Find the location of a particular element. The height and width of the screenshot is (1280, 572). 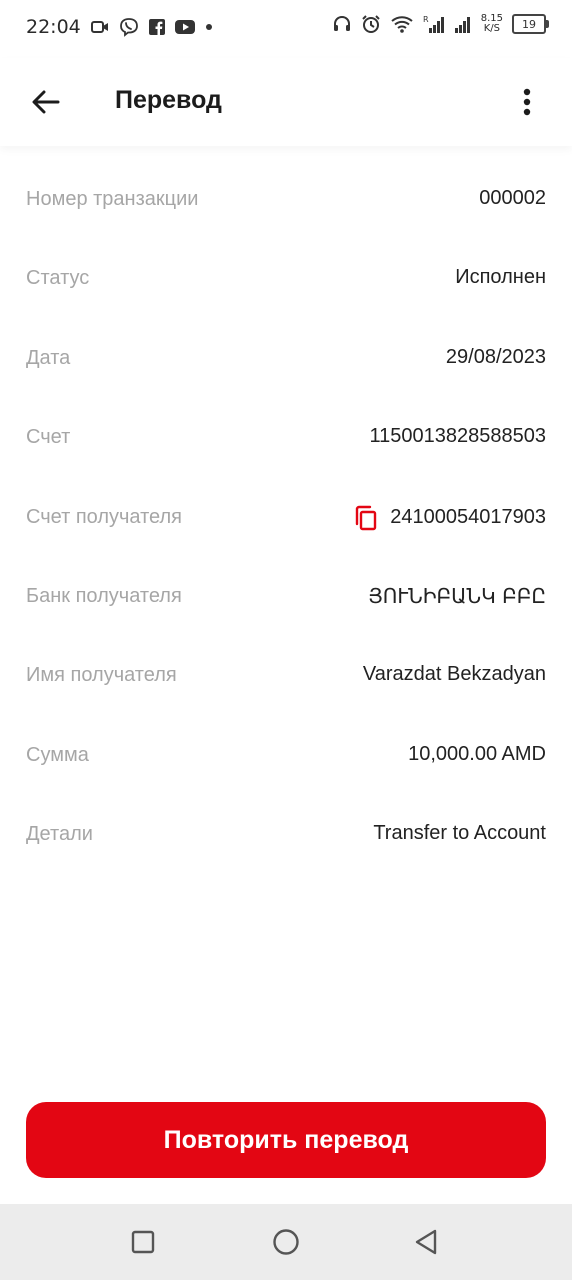

detail-row-recipient-bank: Банк получателя ՅՈՒՆԻԲԱՆԿ ԲԲԸ is located at coordinates (286, 596).